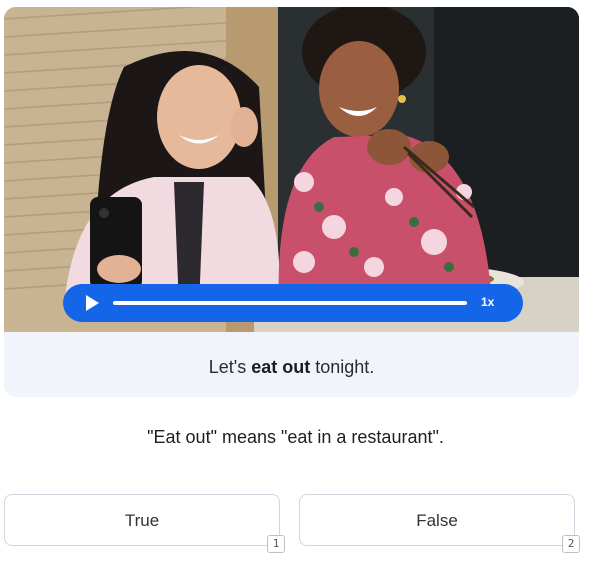  What do you see at coordinates (295, 437) in the screenshot?
I see `question-statement: "Eat out" means "eat in a restaurant".` at bounding box center [295, 437].